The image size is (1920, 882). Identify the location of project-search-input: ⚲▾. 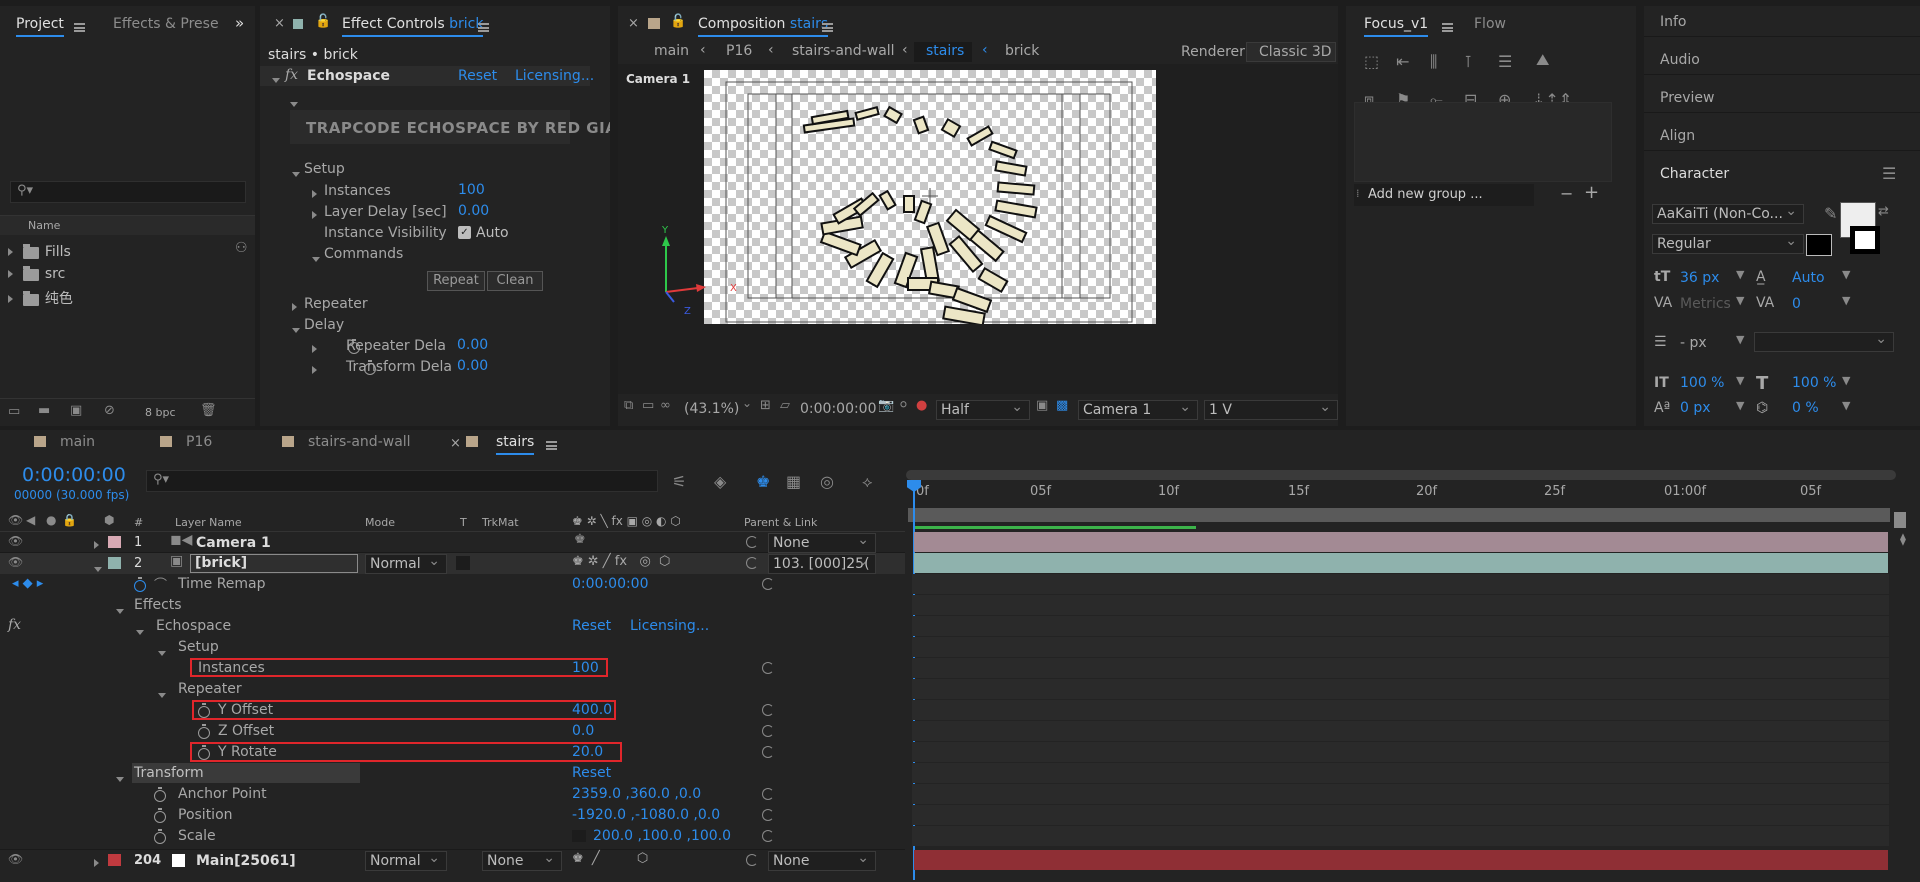
(128, 192).